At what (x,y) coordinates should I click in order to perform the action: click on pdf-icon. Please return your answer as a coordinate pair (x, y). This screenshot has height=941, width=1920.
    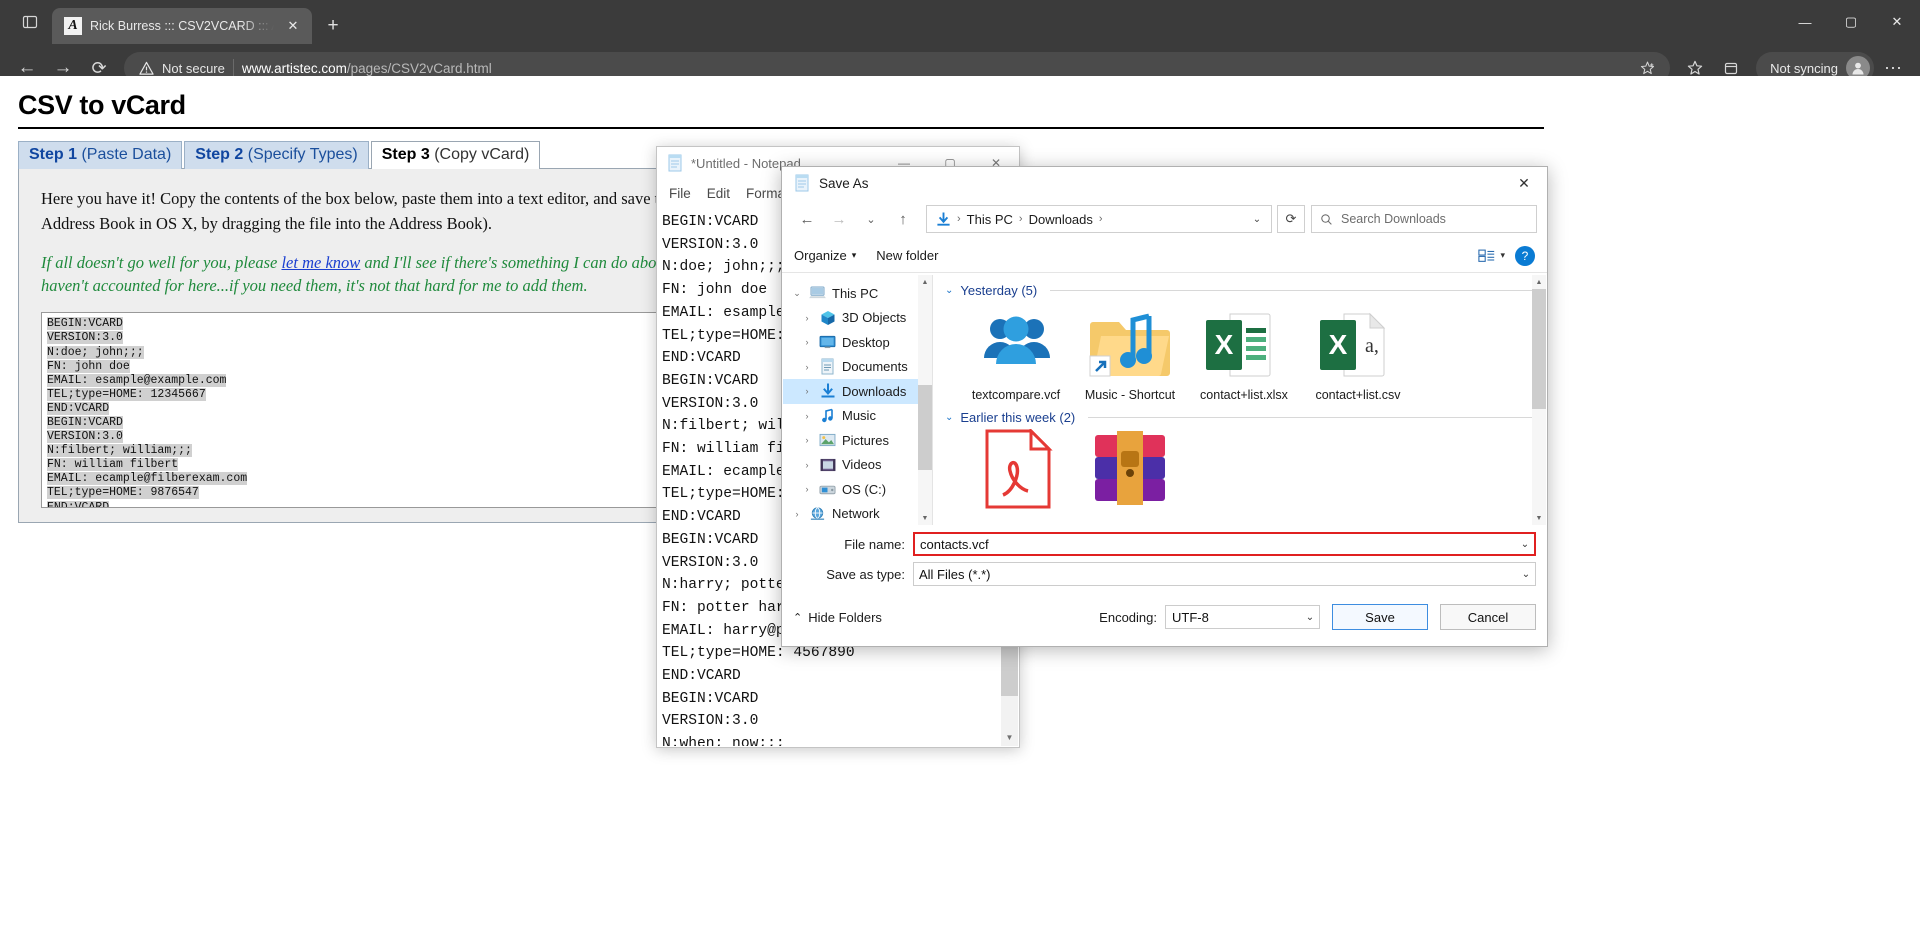
    Looking at the image, I should click on (1016, 469).